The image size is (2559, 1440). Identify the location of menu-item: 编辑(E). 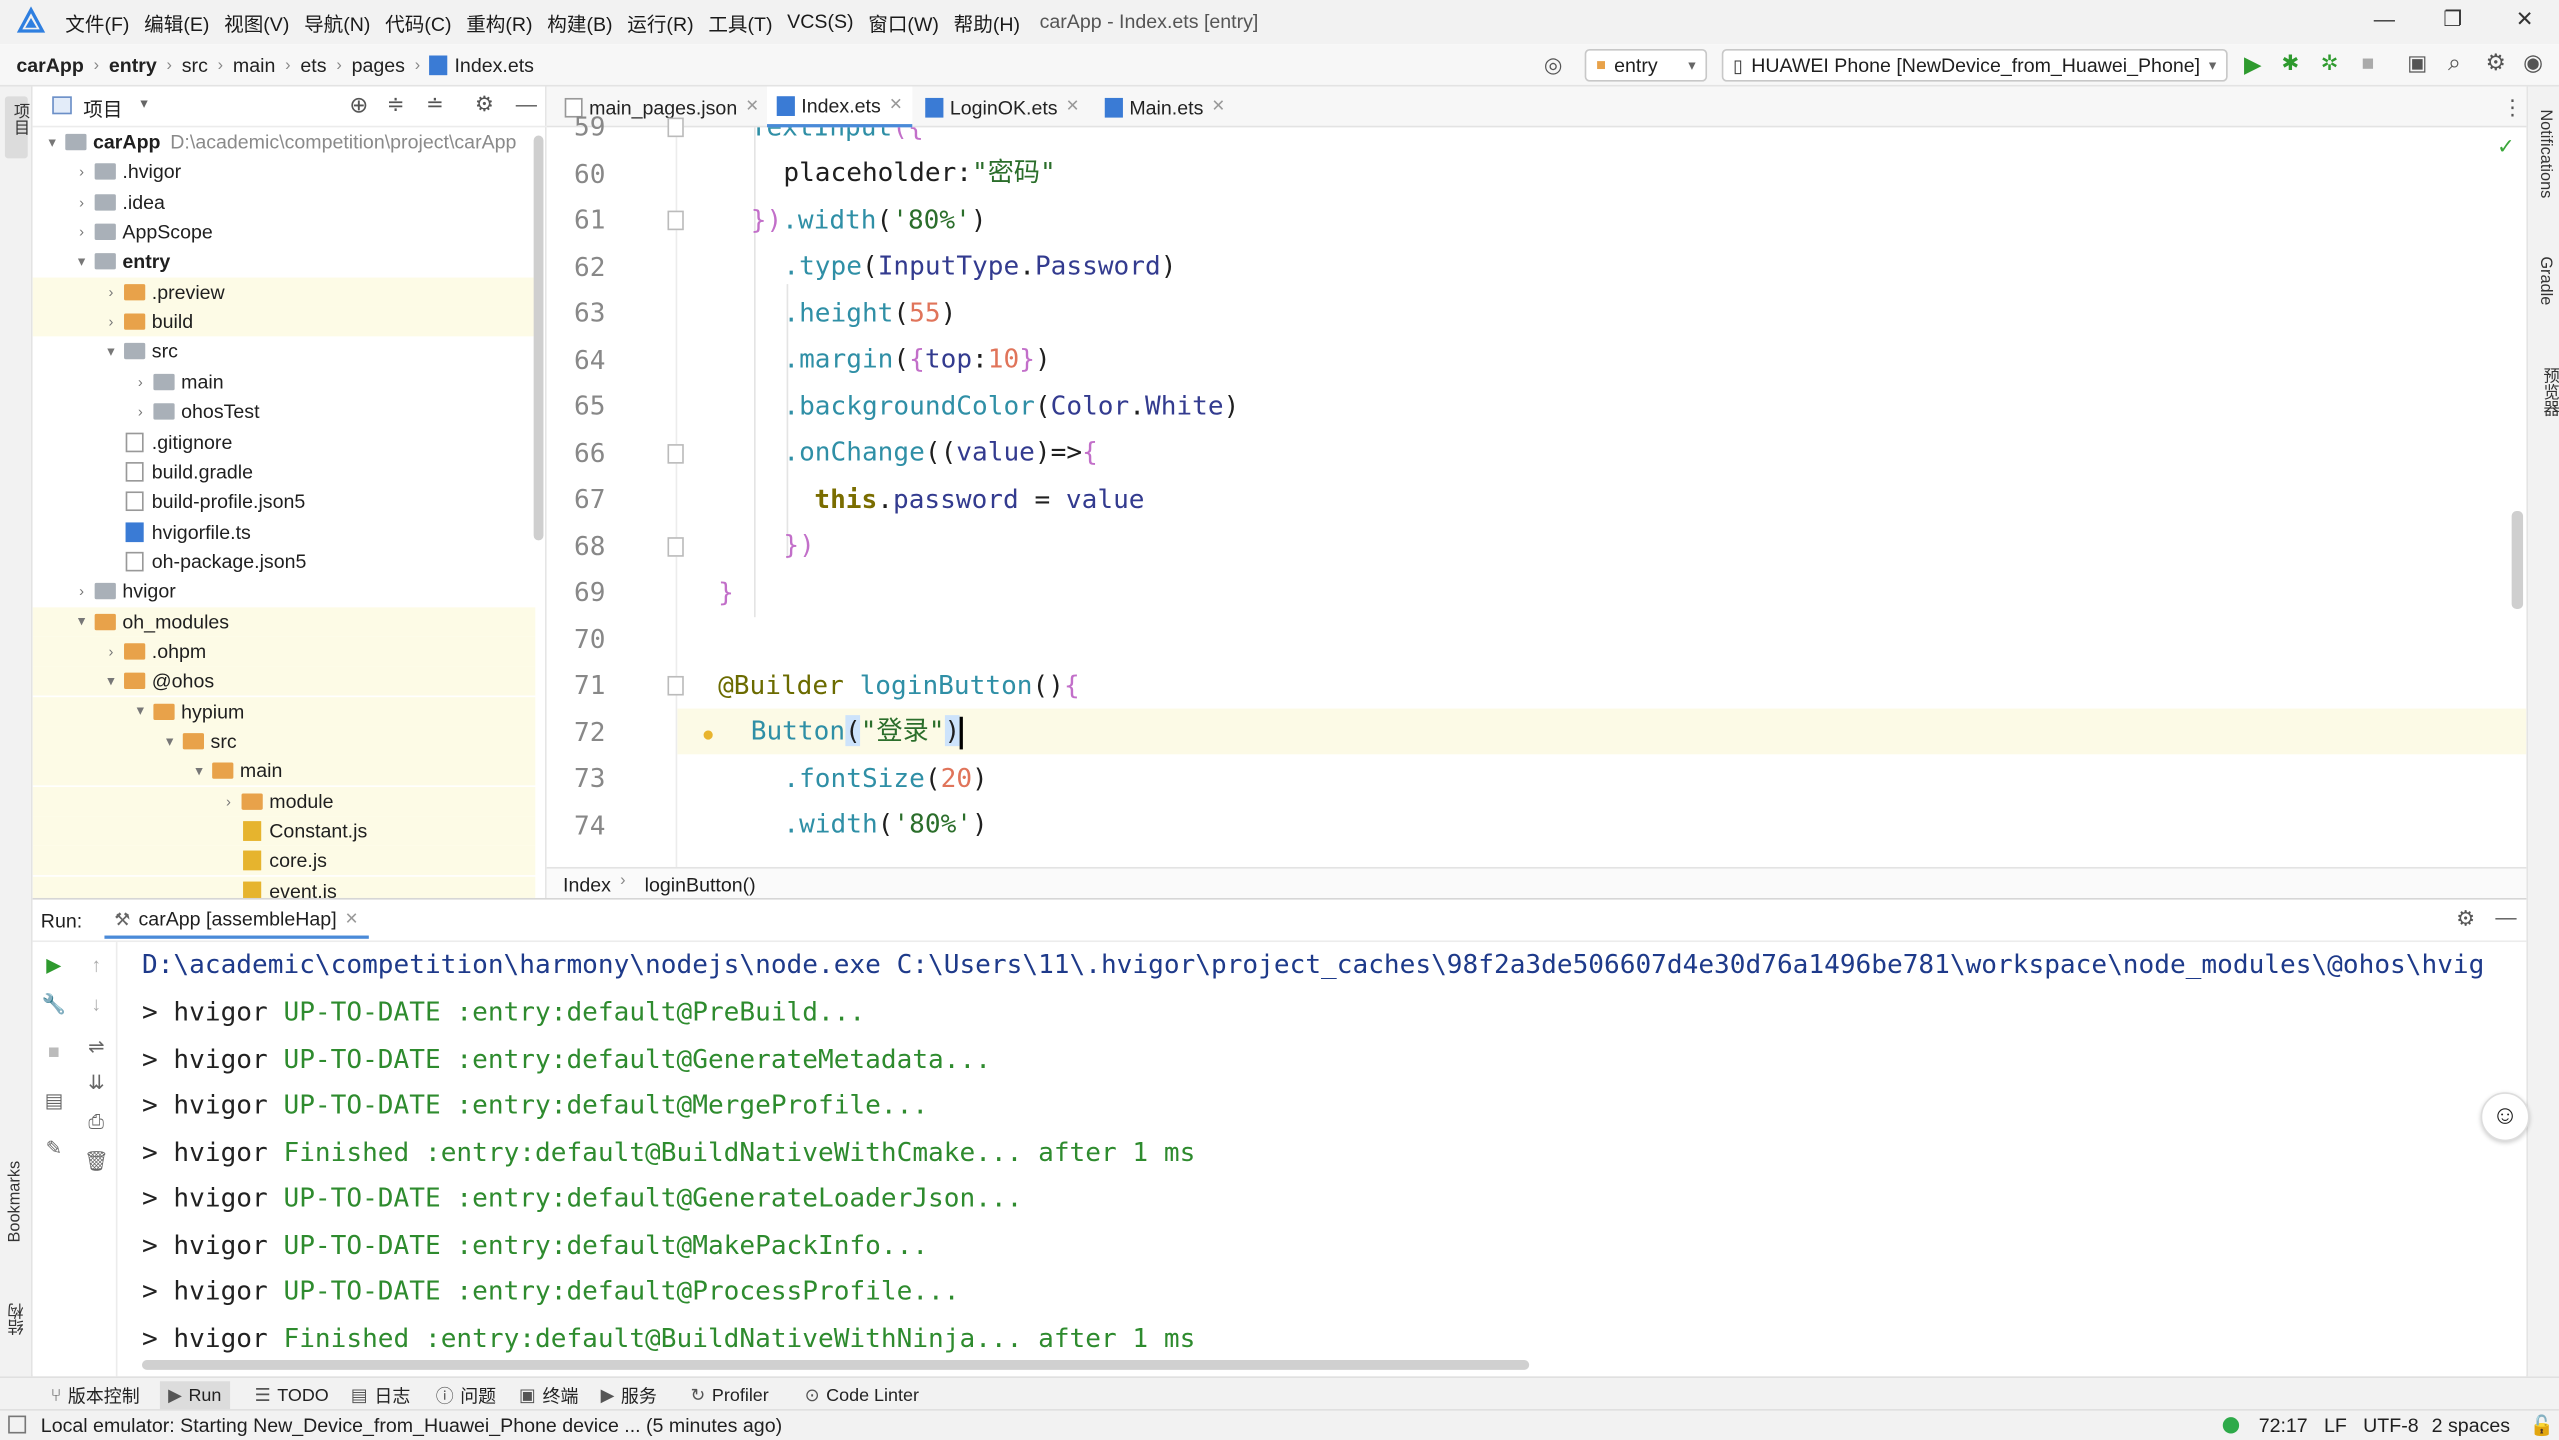
(176, 24).